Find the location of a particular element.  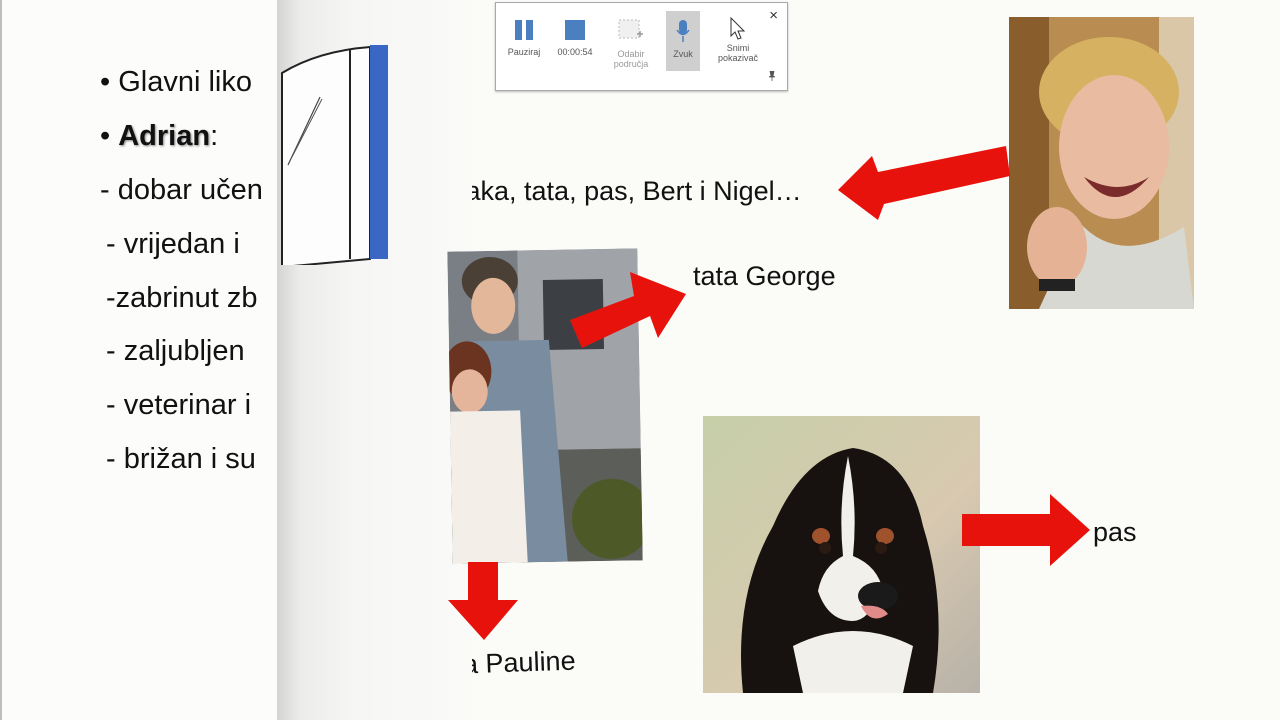

arrow-from-adrian is located at coordinates (924, 183).